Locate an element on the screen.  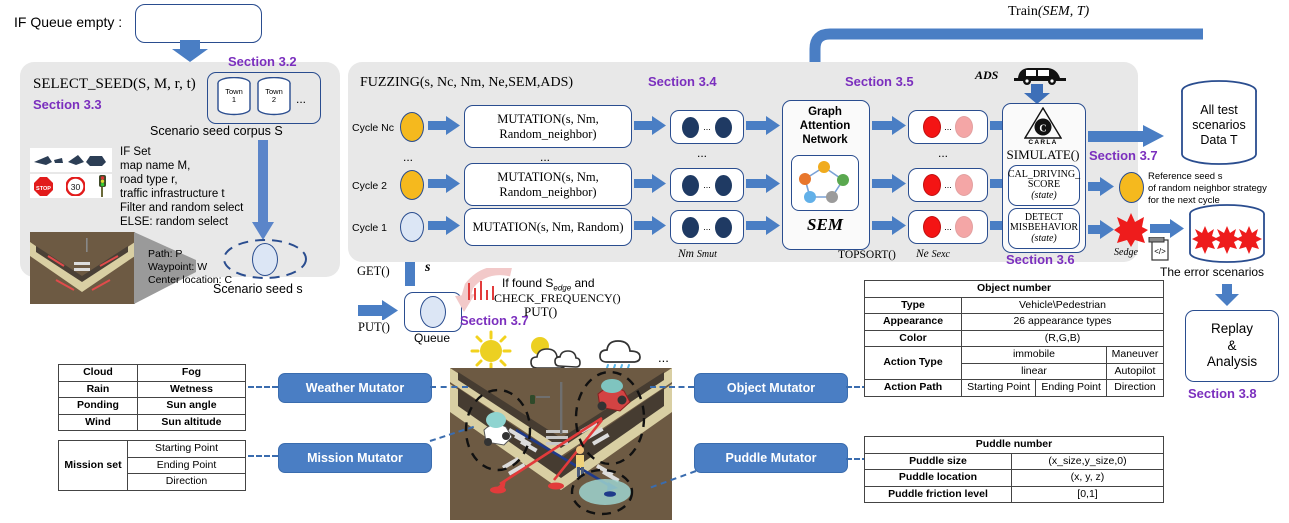
arrow-cycle-nc-to-mutation is located at coordinates (444, 125).